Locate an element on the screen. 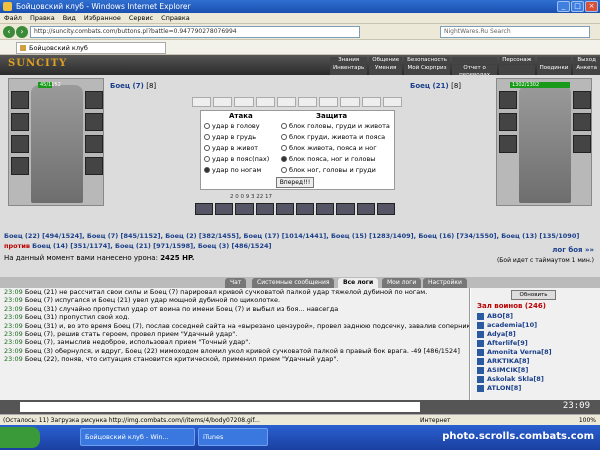 The width and height of the screenshot is (600, 450). browser-tab: Бойцовский клуб is located at coordinates (91, 48).